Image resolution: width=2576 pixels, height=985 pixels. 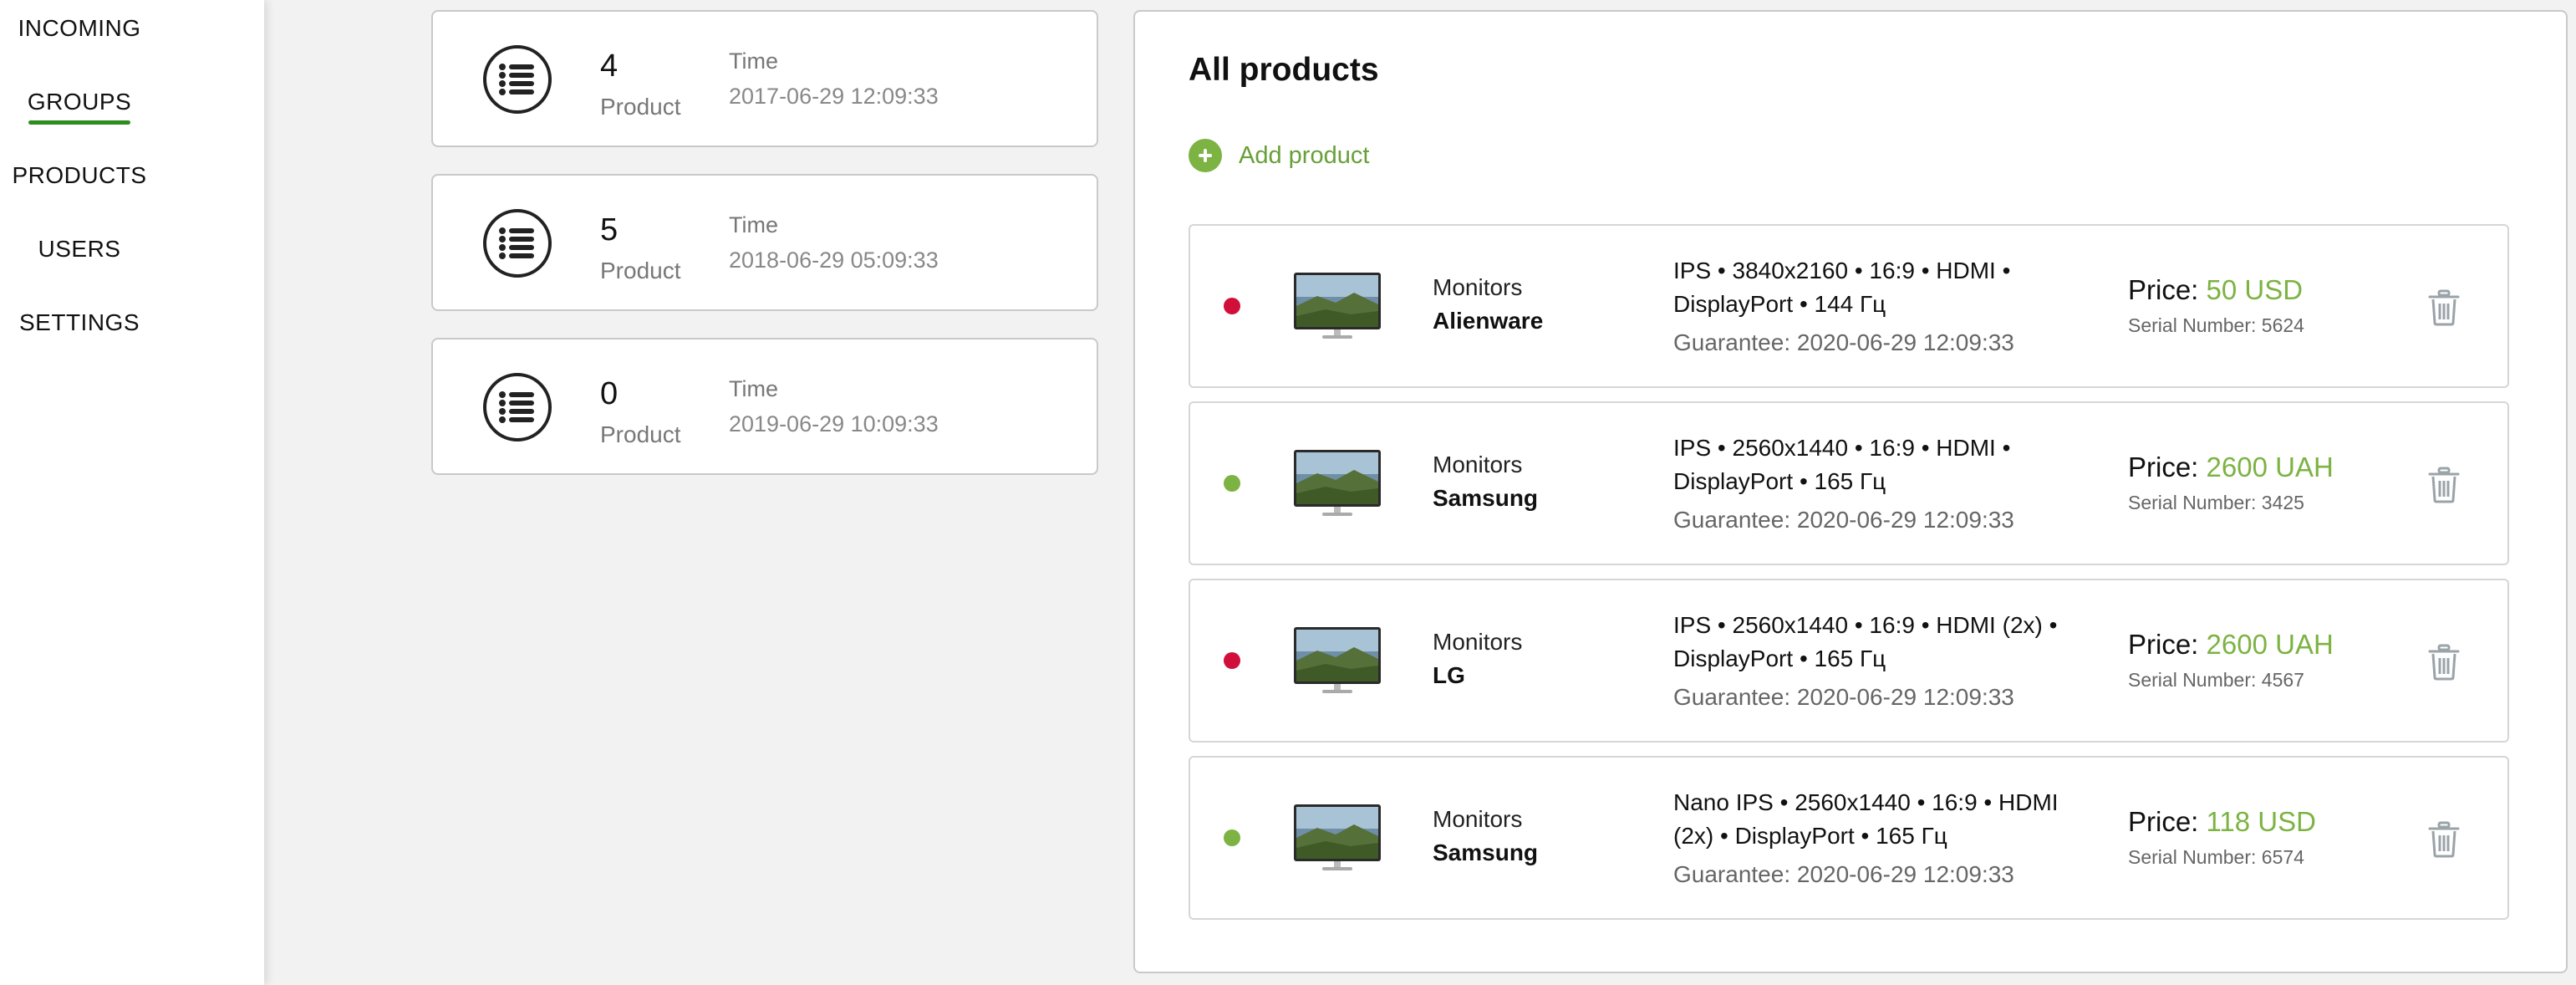 I want to click on serial-number: Serial Number: 4567, so click(x=2216, y=680).